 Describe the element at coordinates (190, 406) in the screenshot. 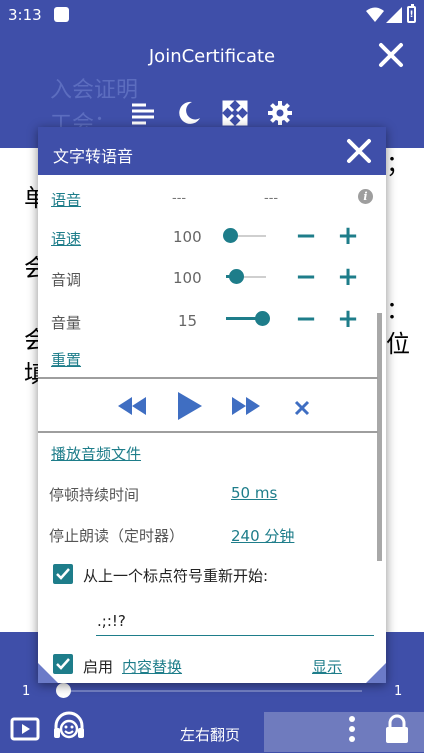

I see `play-icon` at that location.